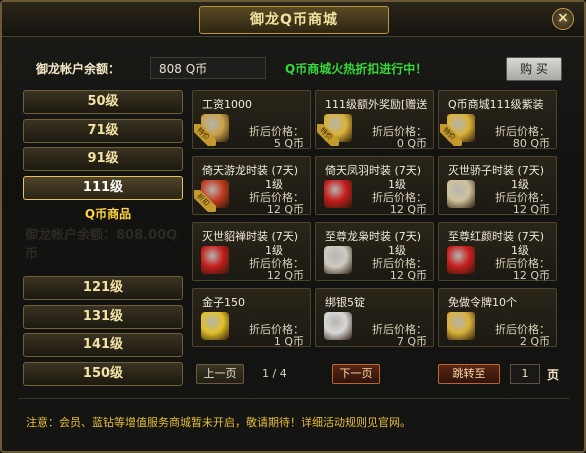 The width and height of the screenshot is (586, 453). What do you see at coordinates (374, 120) in the screenshot?
I see `item-card: 特价 111级额外奖励[赠送 折后价格： 0 Q币` at bounding box center [374, 120].